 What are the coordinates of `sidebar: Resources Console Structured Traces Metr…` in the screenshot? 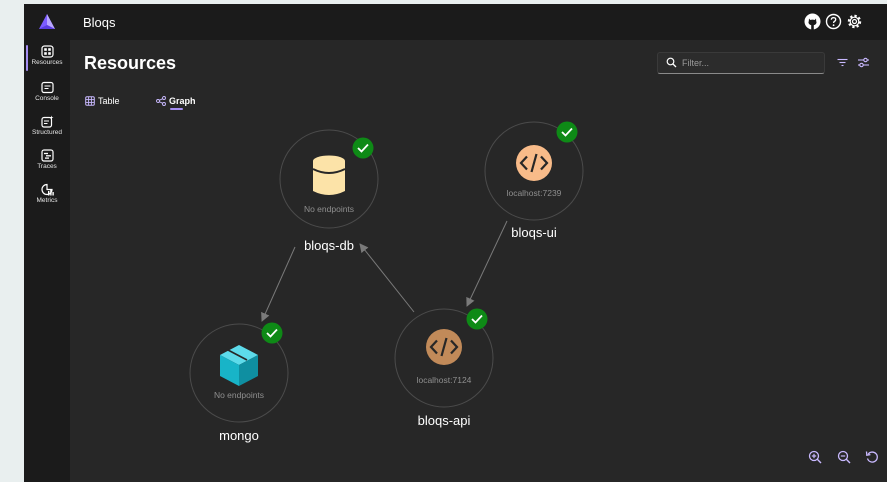 It's located at (47, 261).